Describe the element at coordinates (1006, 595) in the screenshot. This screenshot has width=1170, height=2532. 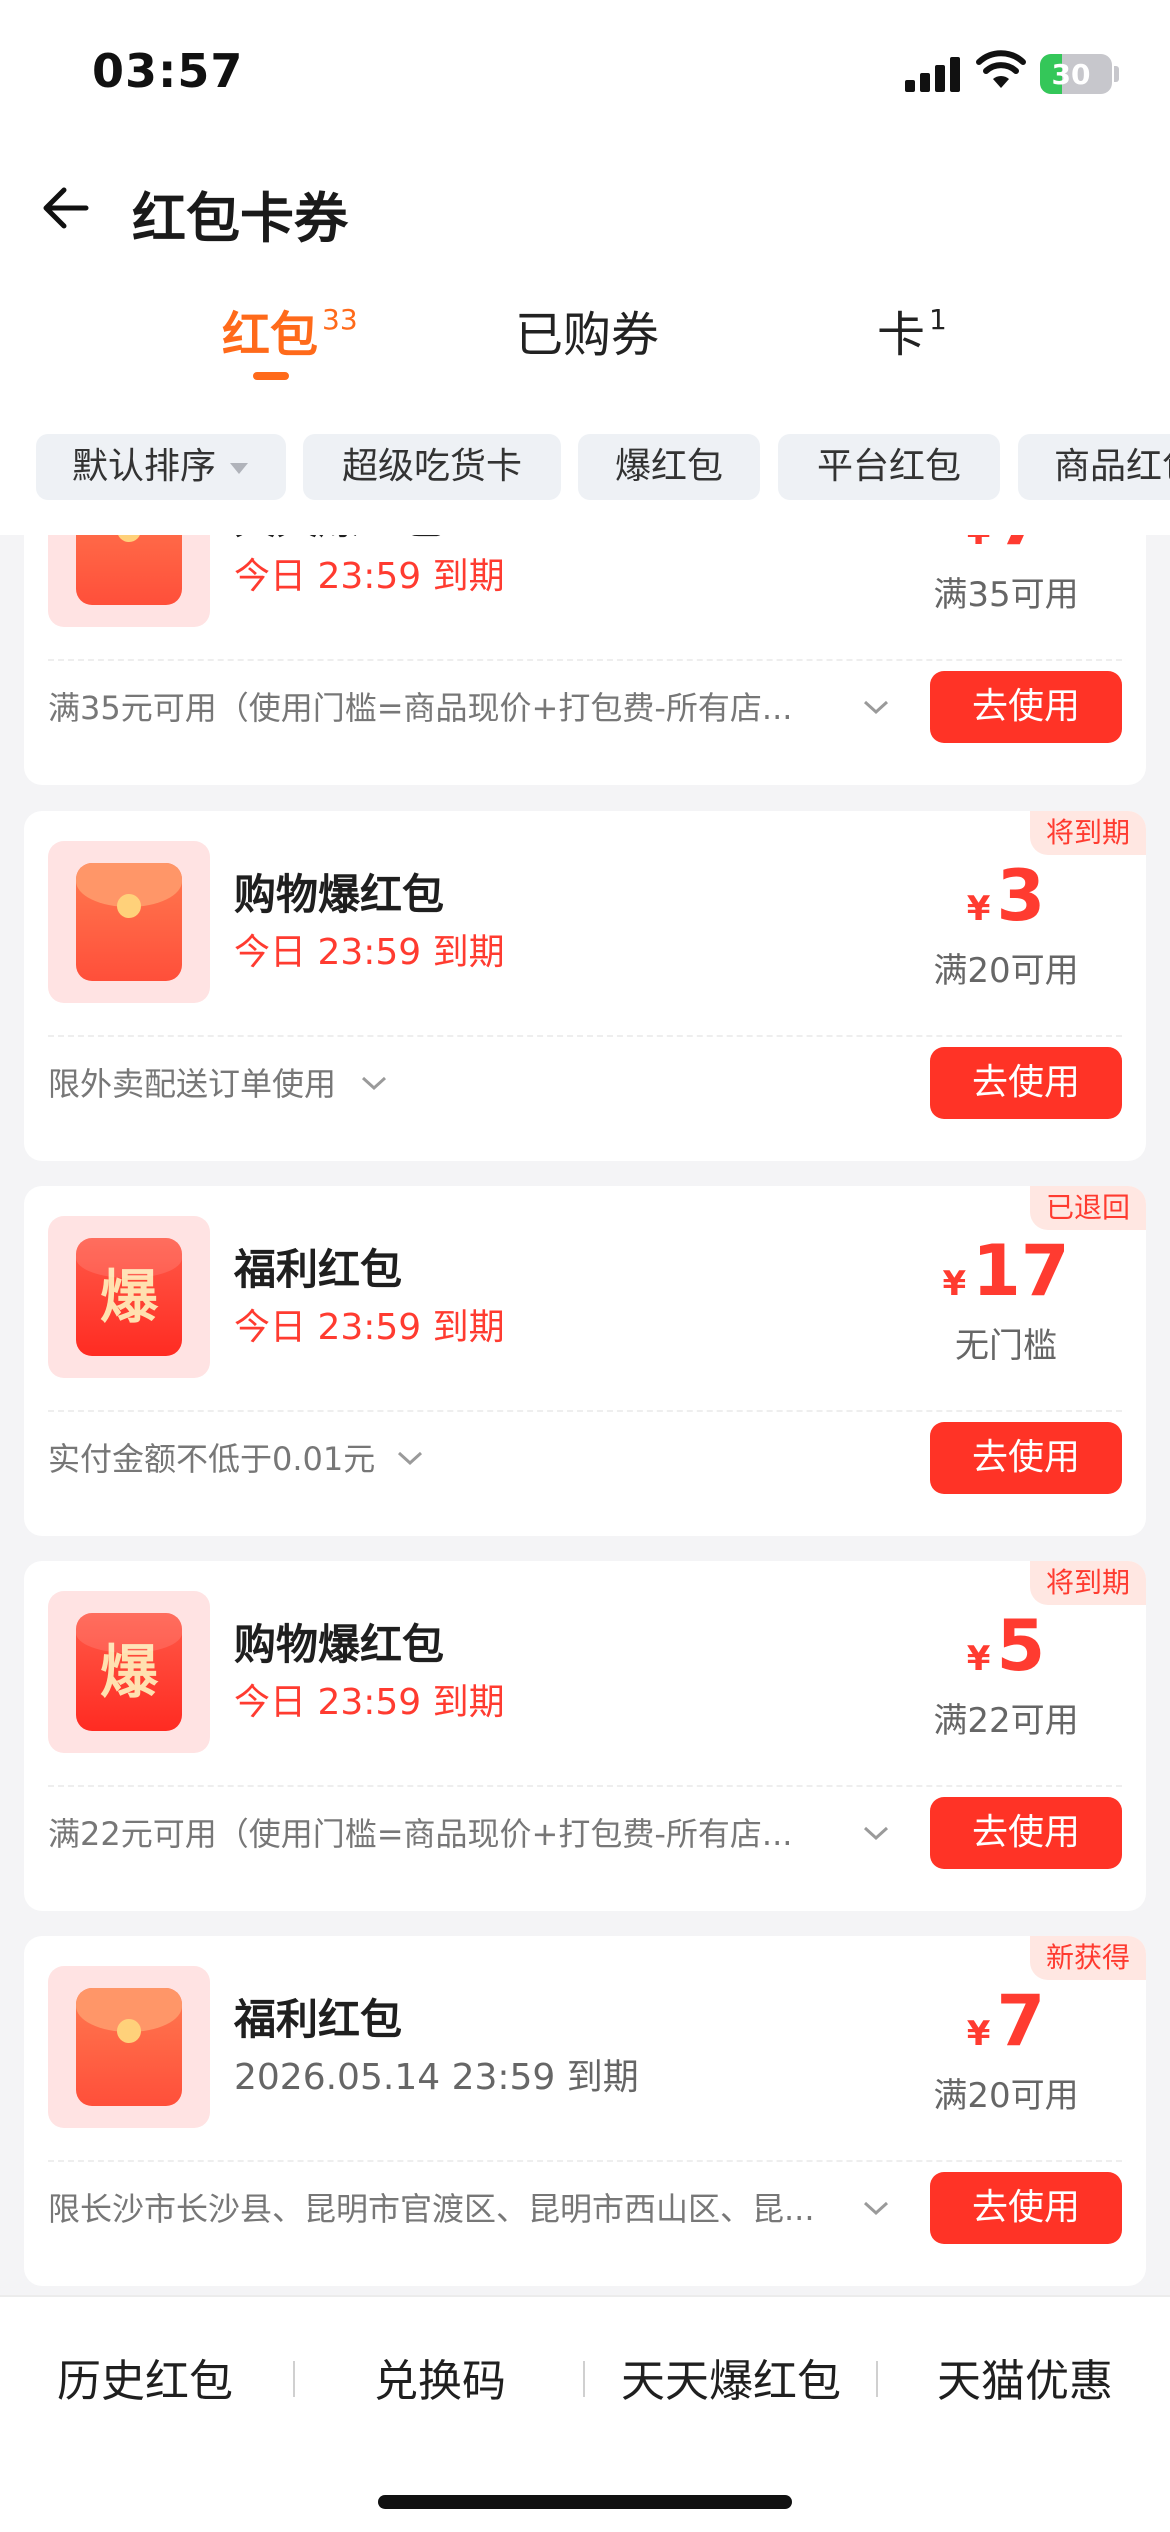
I see `card-condition: 满35可用` at that location.